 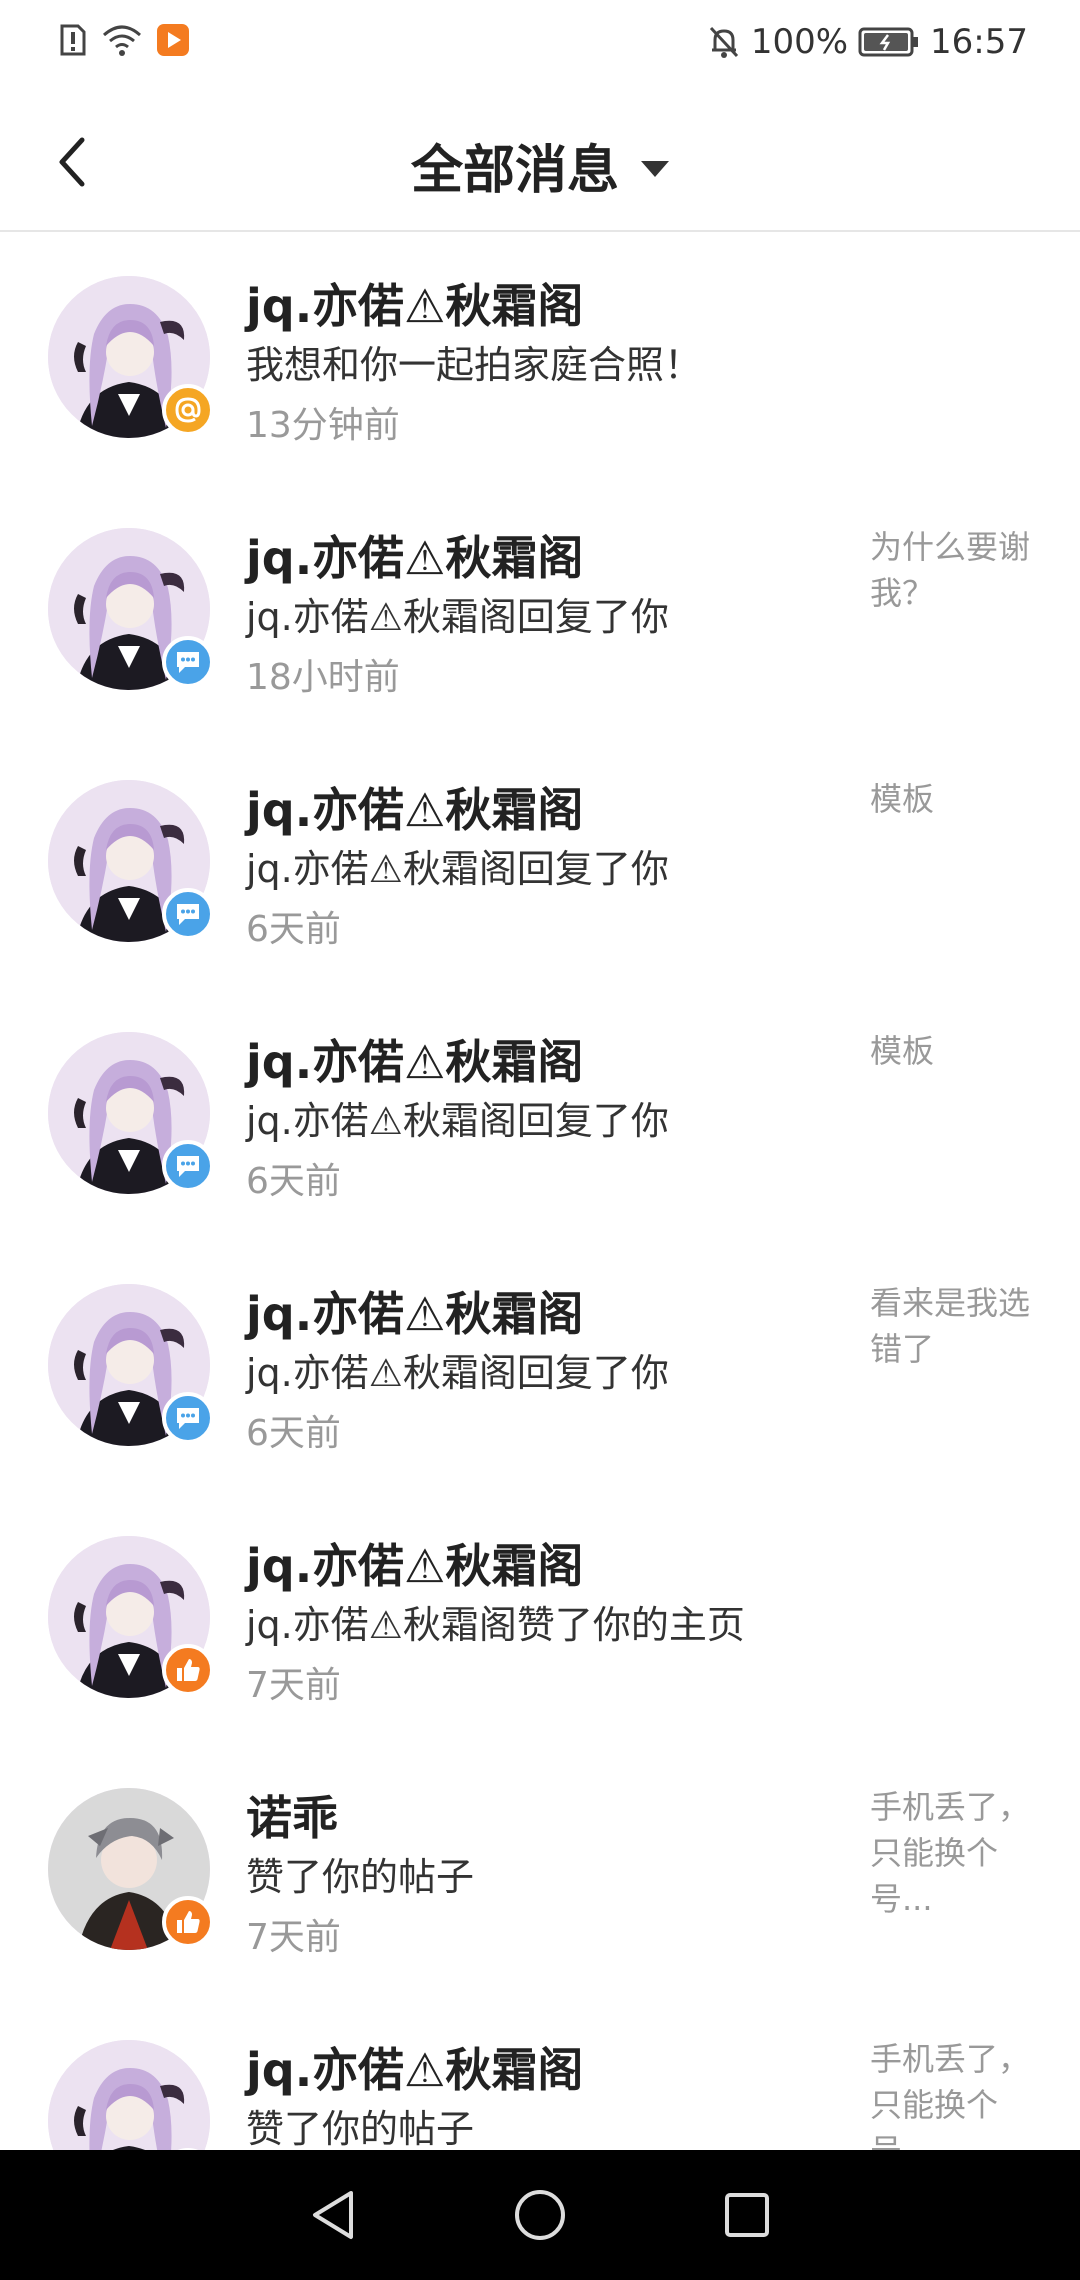 What do you see at coordinates (474, 365) in the screenshot?
I see `message-text: 我想和你一起拍家庭合照！` at bounding box center [474, 365].